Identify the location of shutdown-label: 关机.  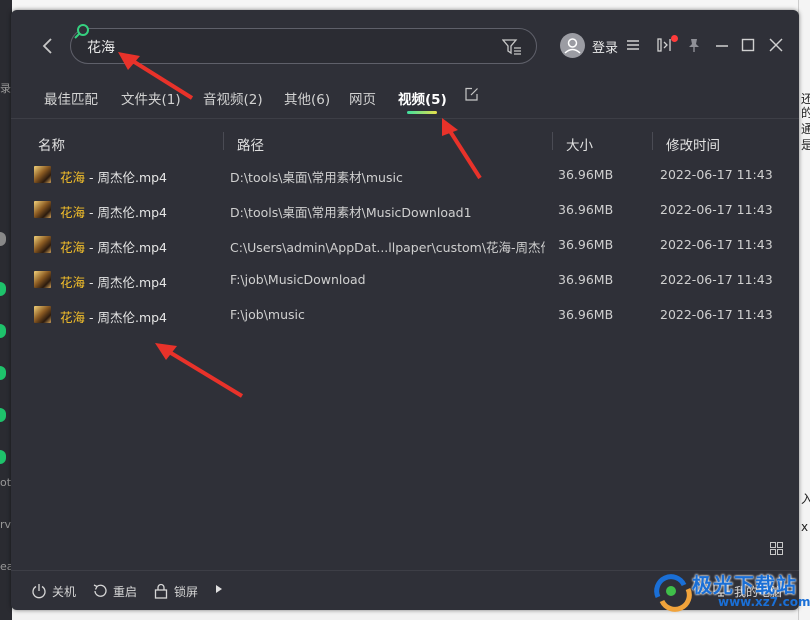
(64, 592).